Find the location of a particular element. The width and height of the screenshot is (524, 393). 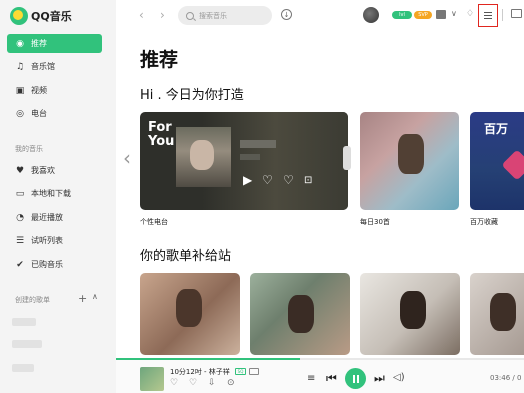

sidebar-item-label: 电台 is located at coordinates (39, 113).